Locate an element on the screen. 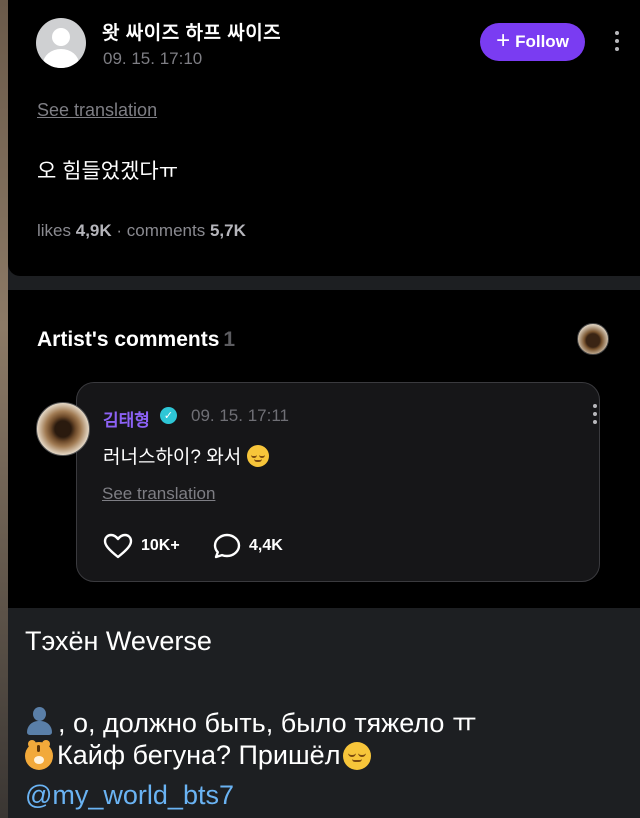 Image resolution: width=640 pixels, height=818 pixels. post-text: 오 힘들었겠다ㅠ is located at coordinates (108, 171).